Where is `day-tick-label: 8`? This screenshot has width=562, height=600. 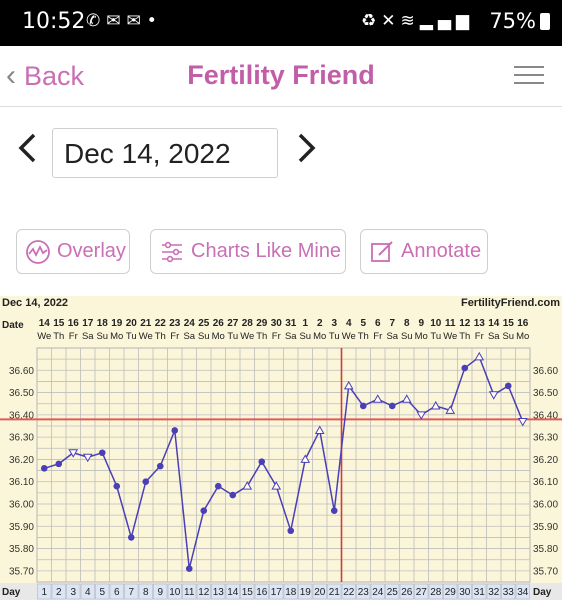 day-tick-label: 8 is located at coordinates (146, 592).